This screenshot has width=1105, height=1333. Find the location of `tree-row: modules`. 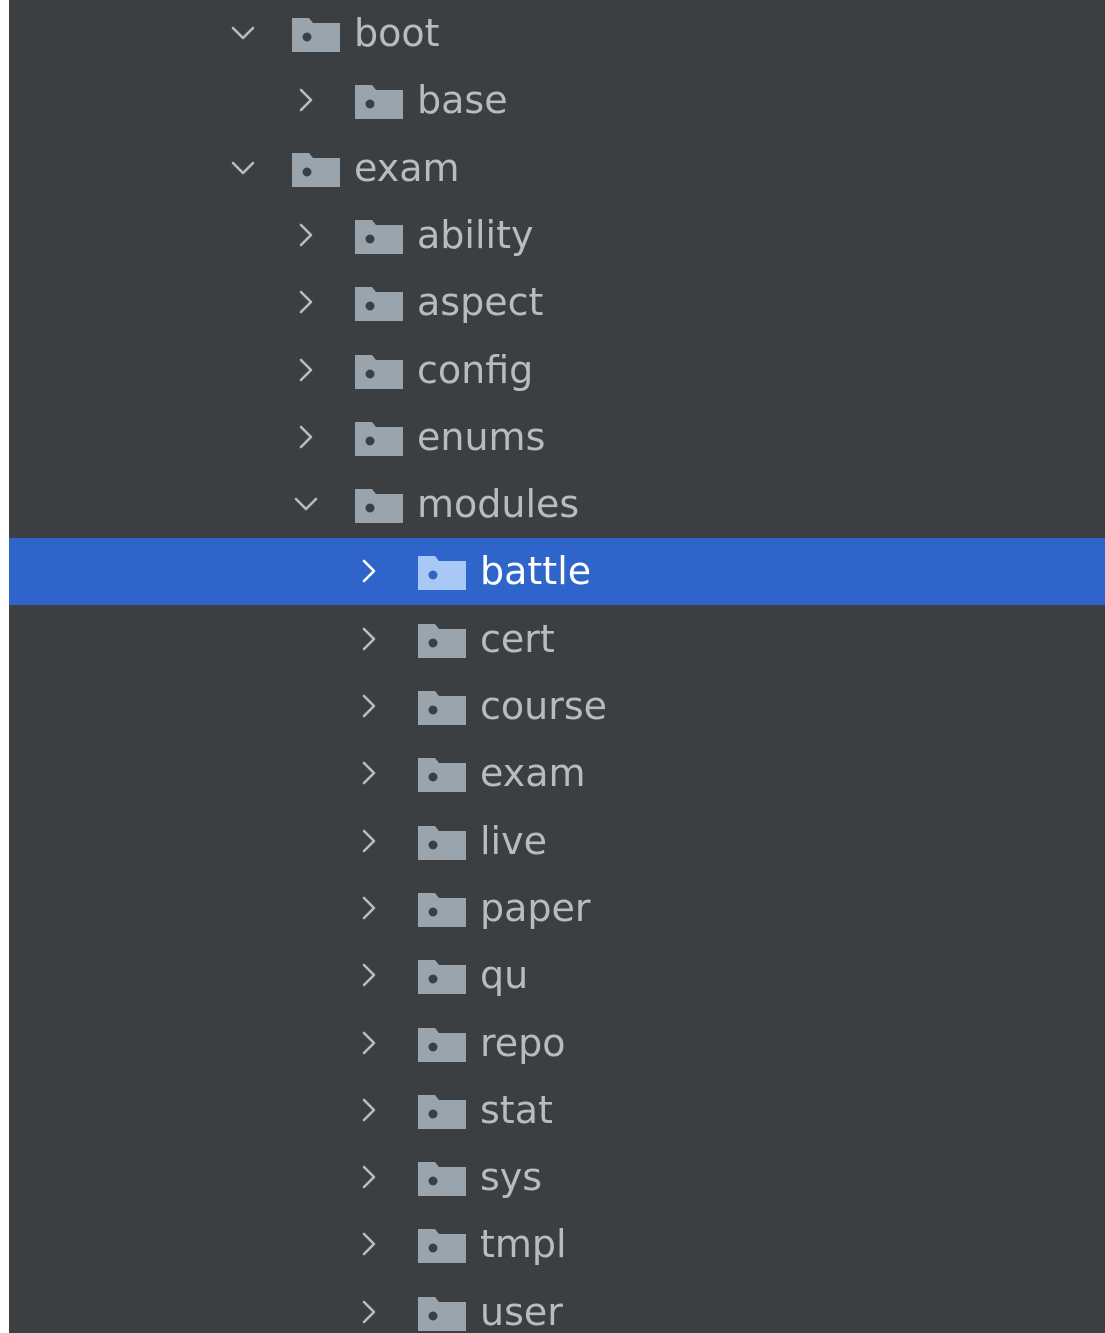

tree-row: modules is located at coordinates (557, 504).